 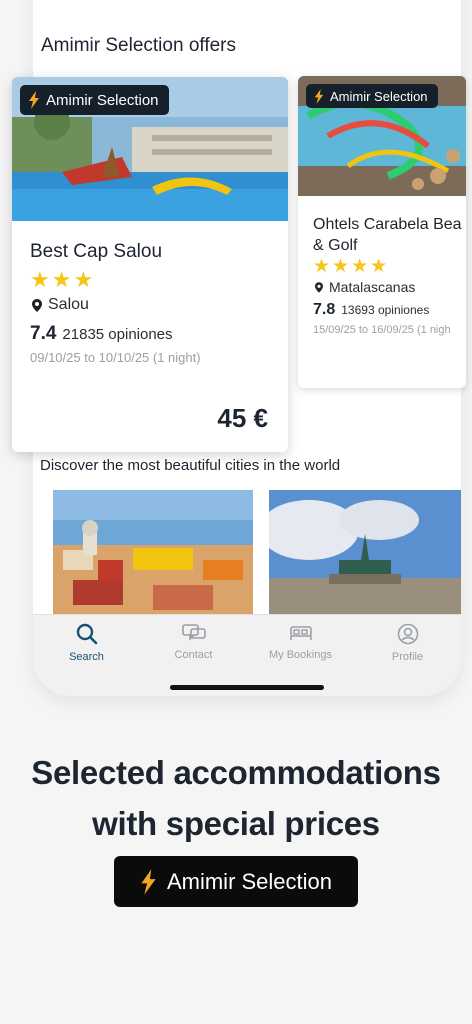 I want to click on tab-search: Search, so click(x=86, y=643).